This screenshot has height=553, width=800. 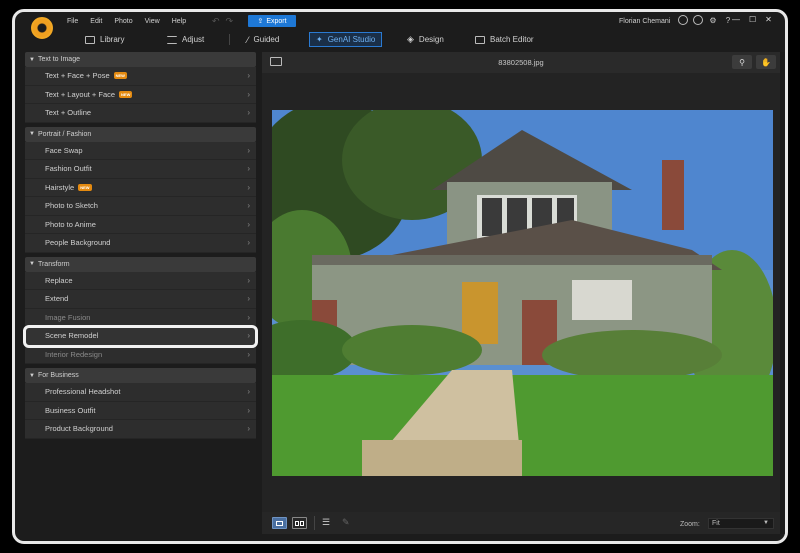 I want to click on maximize-icon: ☐, so click(x=752, y=19).